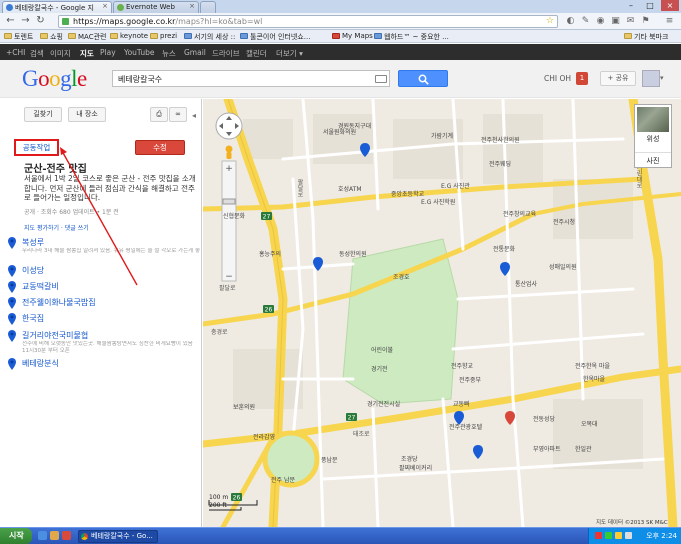 Image resolution: width=681 pixels, height=544 pixels. I want to click on map-label: 동성한의원, so click(353, 253).